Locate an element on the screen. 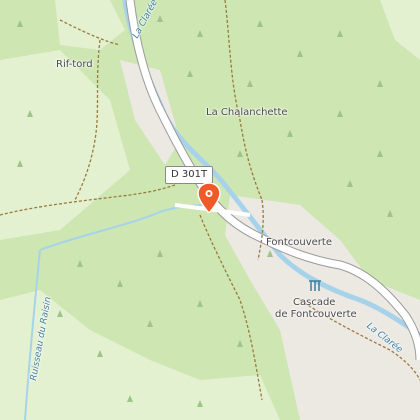 The width and height of the screenshot is (420, 420). place-label-la-chalanchette: La Chalanchette is located at coordinates (247, 112).